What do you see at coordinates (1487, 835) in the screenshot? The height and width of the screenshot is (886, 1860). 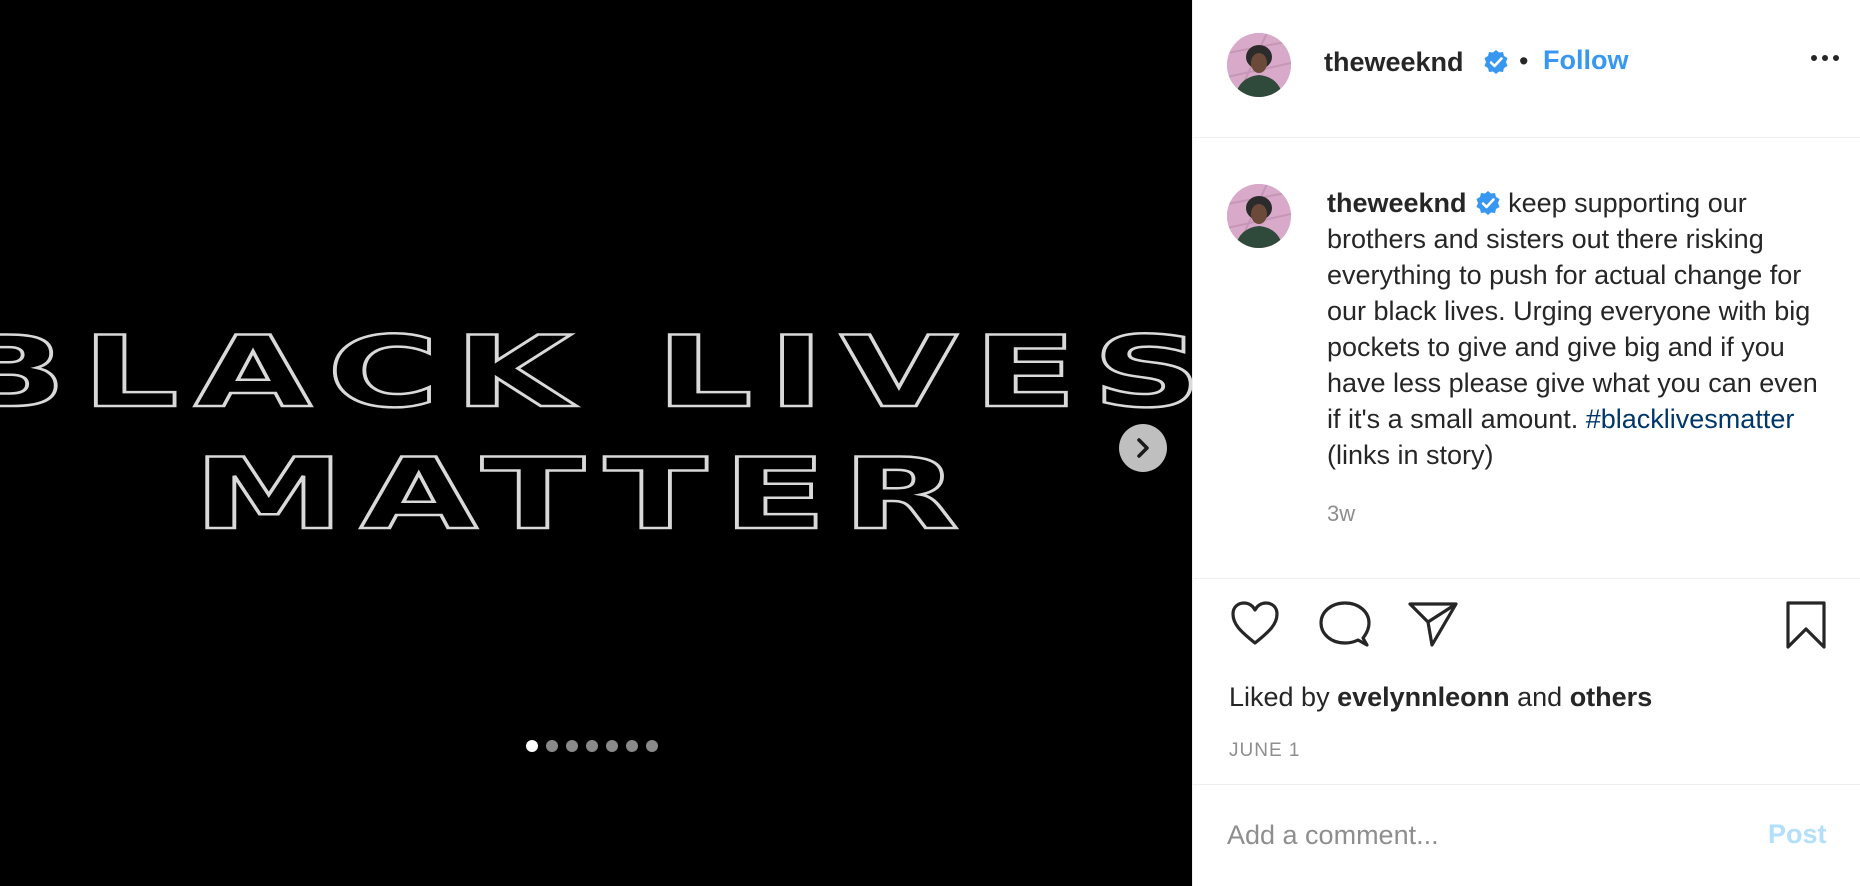 I see `comment-input` at bounding box center [1487, 835].